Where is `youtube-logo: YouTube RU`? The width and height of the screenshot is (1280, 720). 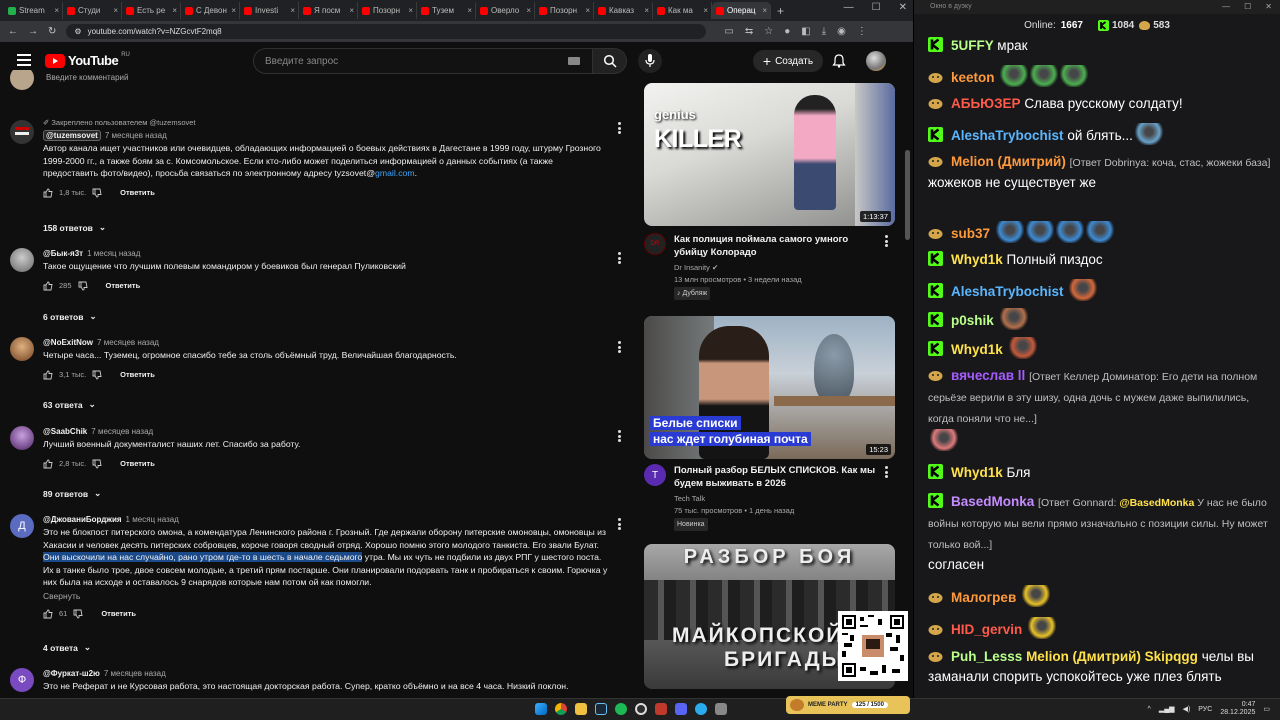
youtube-logo: YouTube RU is located at coordinates (87, 60).